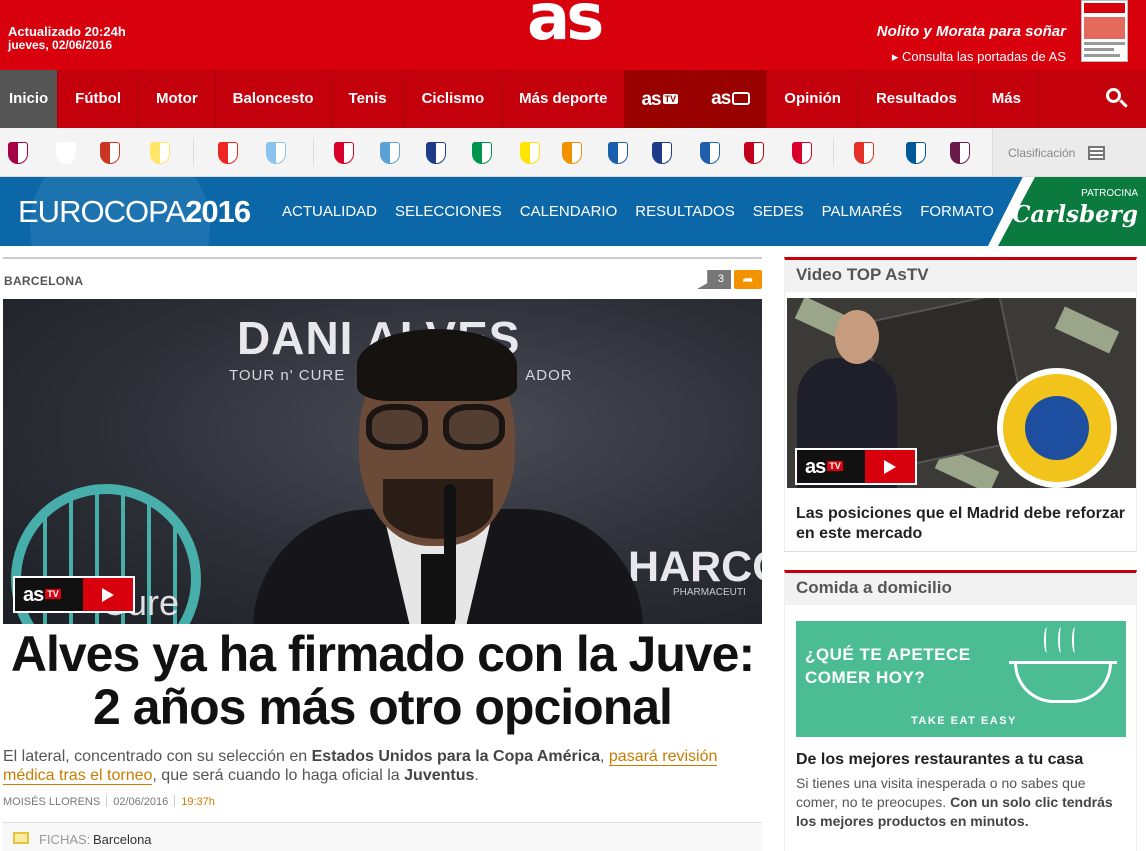 Image resolution: width=1146 pixels, height=851 pixels. Describe the element at coordinates (382, 273) in the screenshot. I see `article-header: BARCELONA 3 ➦` at that location.